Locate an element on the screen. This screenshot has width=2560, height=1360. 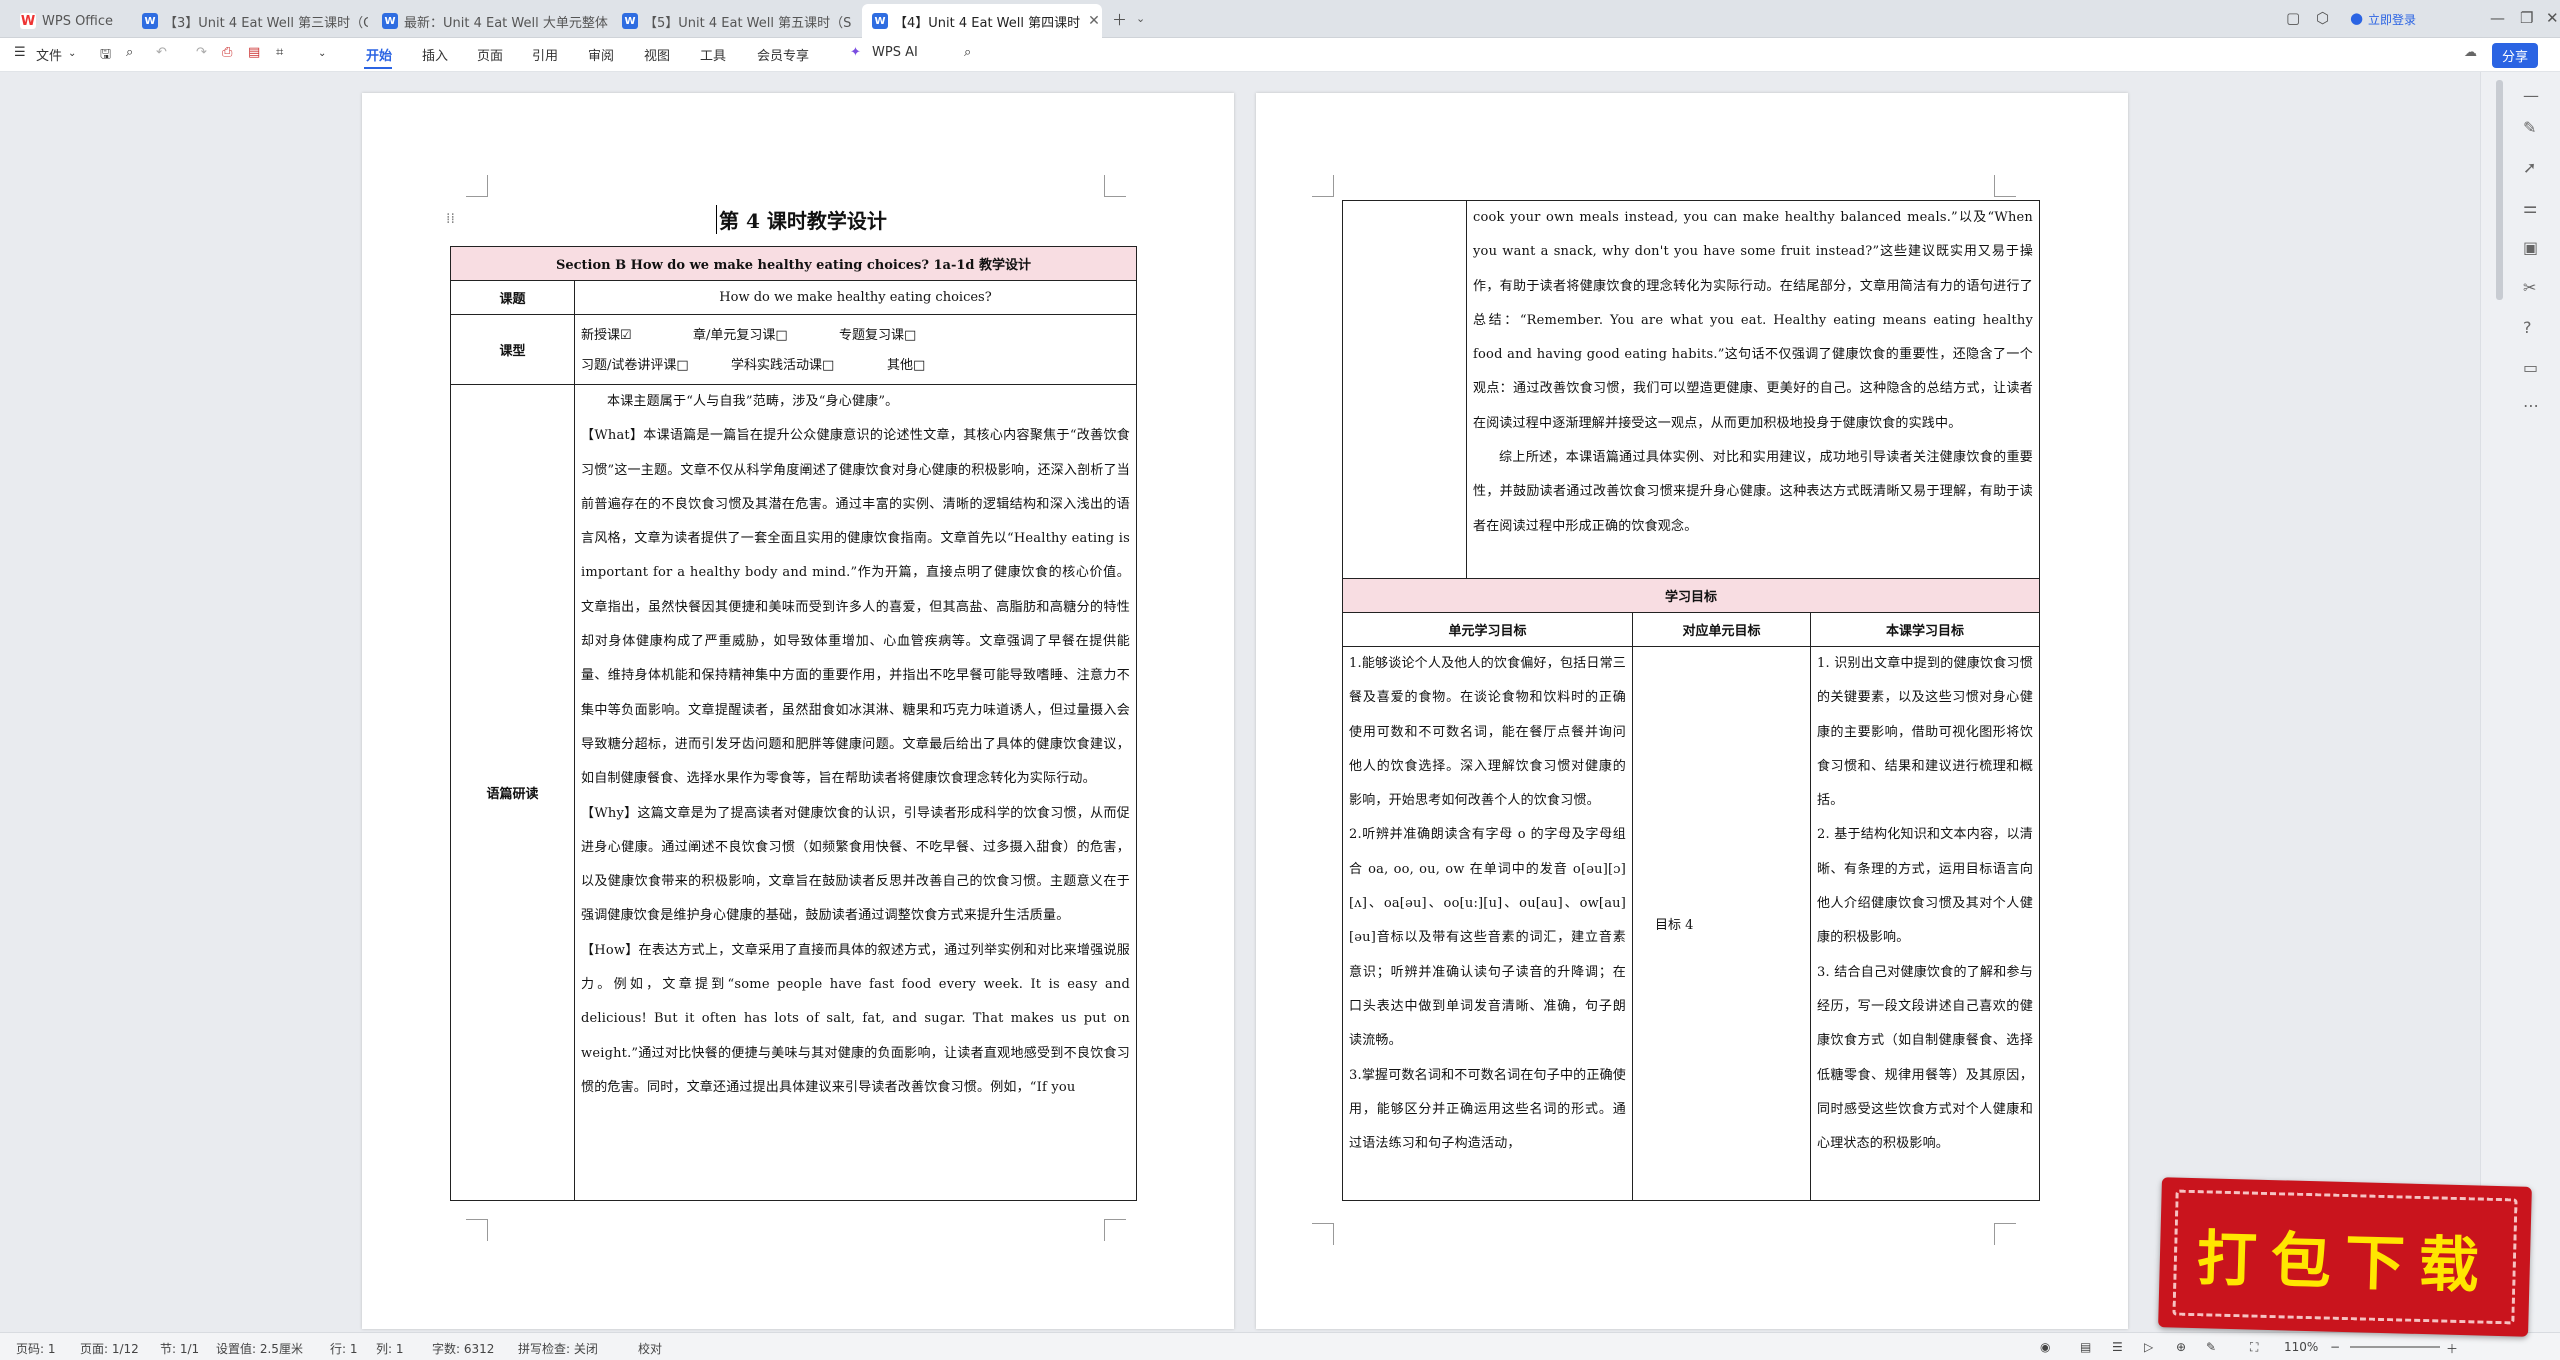
tab-doc-3: W 【3】Unit 4 Eat Well 第三课时（Gra is located at coordinates (250, 21).